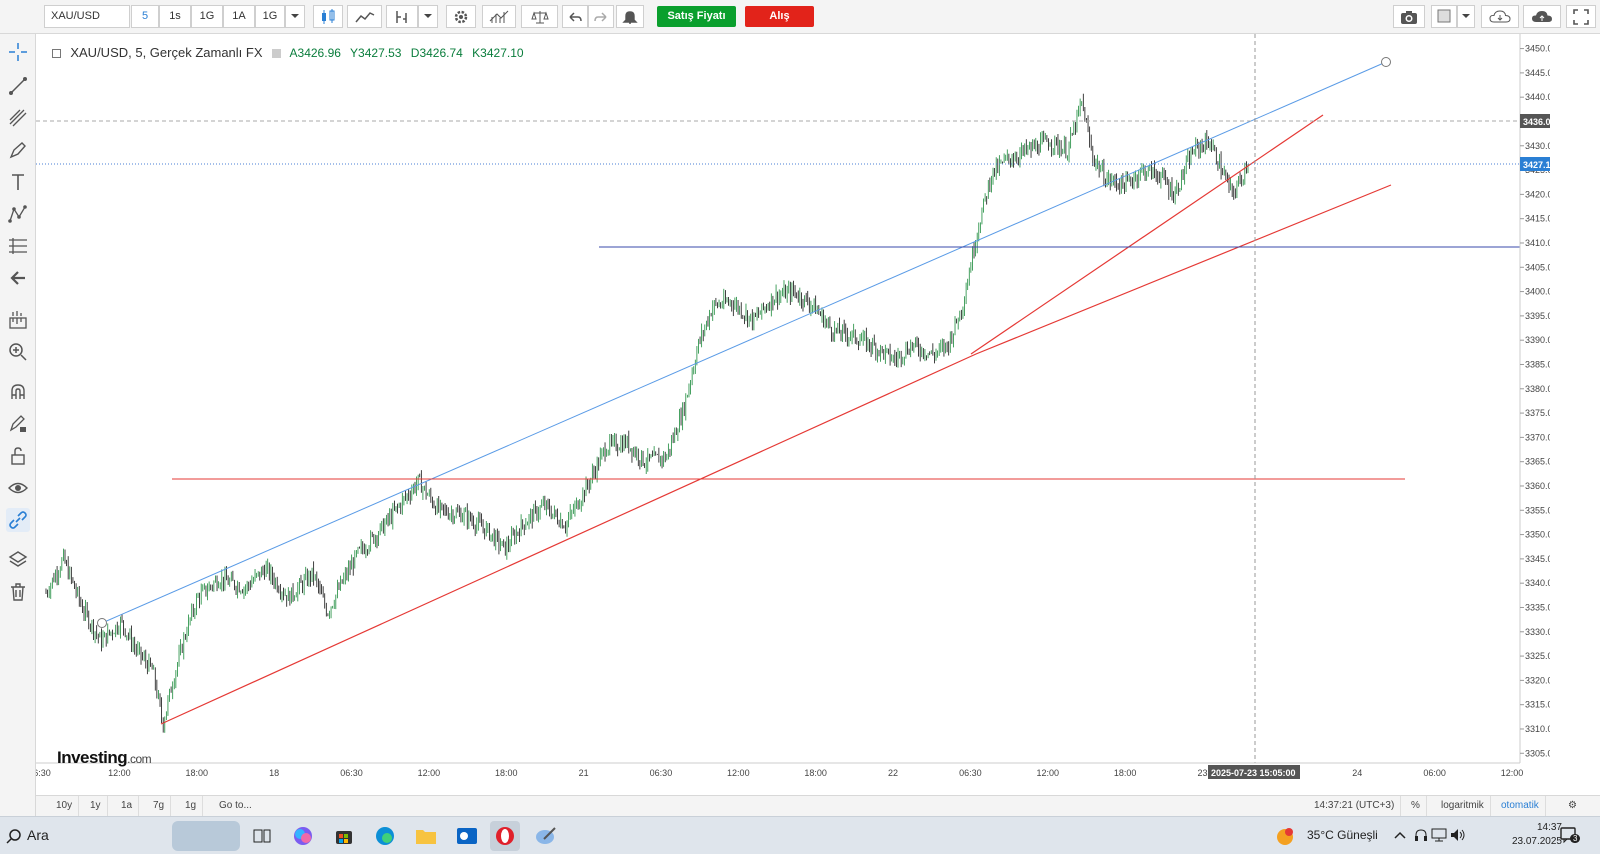 This screenshot has width=1600, height=854. What do you see at coordinates (661, 773) in the screenshot?
I see `time-tick-label: 06:30` at bounding box center [661, 773].